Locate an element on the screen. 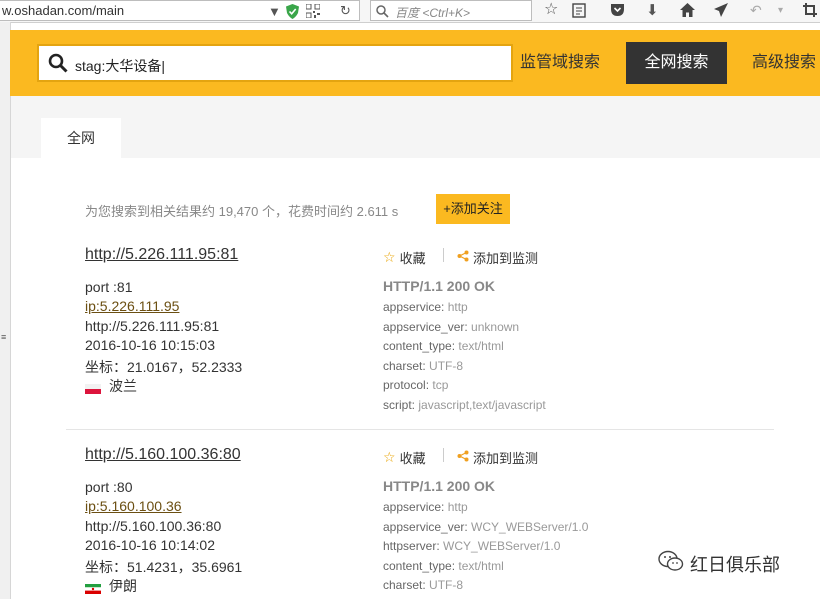 Image resolution: width=820 pixels, height=599 pixels. header-row: httpserver: WCY_WEBServer/1.0 is located at coordinates (472, 546).